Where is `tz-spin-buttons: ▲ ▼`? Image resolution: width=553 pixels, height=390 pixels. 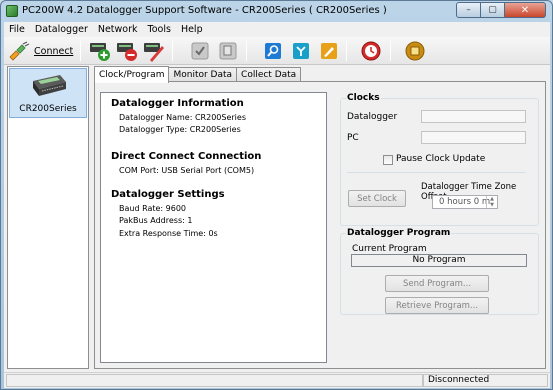
tz-spin-buttons: ▲ ▼ is located at coordinates (491, 202).